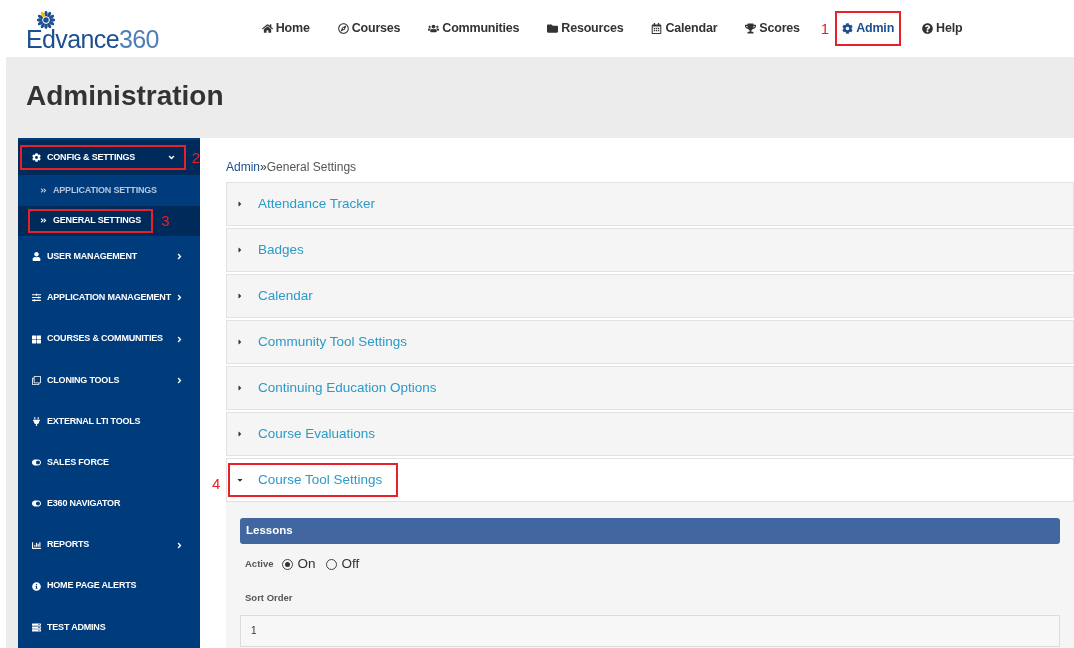 The width and height of the screenshot is (1074, 648). Describe the element at coordinates (306, 564) in the screenshot. I see `radio-label: On` at that location.